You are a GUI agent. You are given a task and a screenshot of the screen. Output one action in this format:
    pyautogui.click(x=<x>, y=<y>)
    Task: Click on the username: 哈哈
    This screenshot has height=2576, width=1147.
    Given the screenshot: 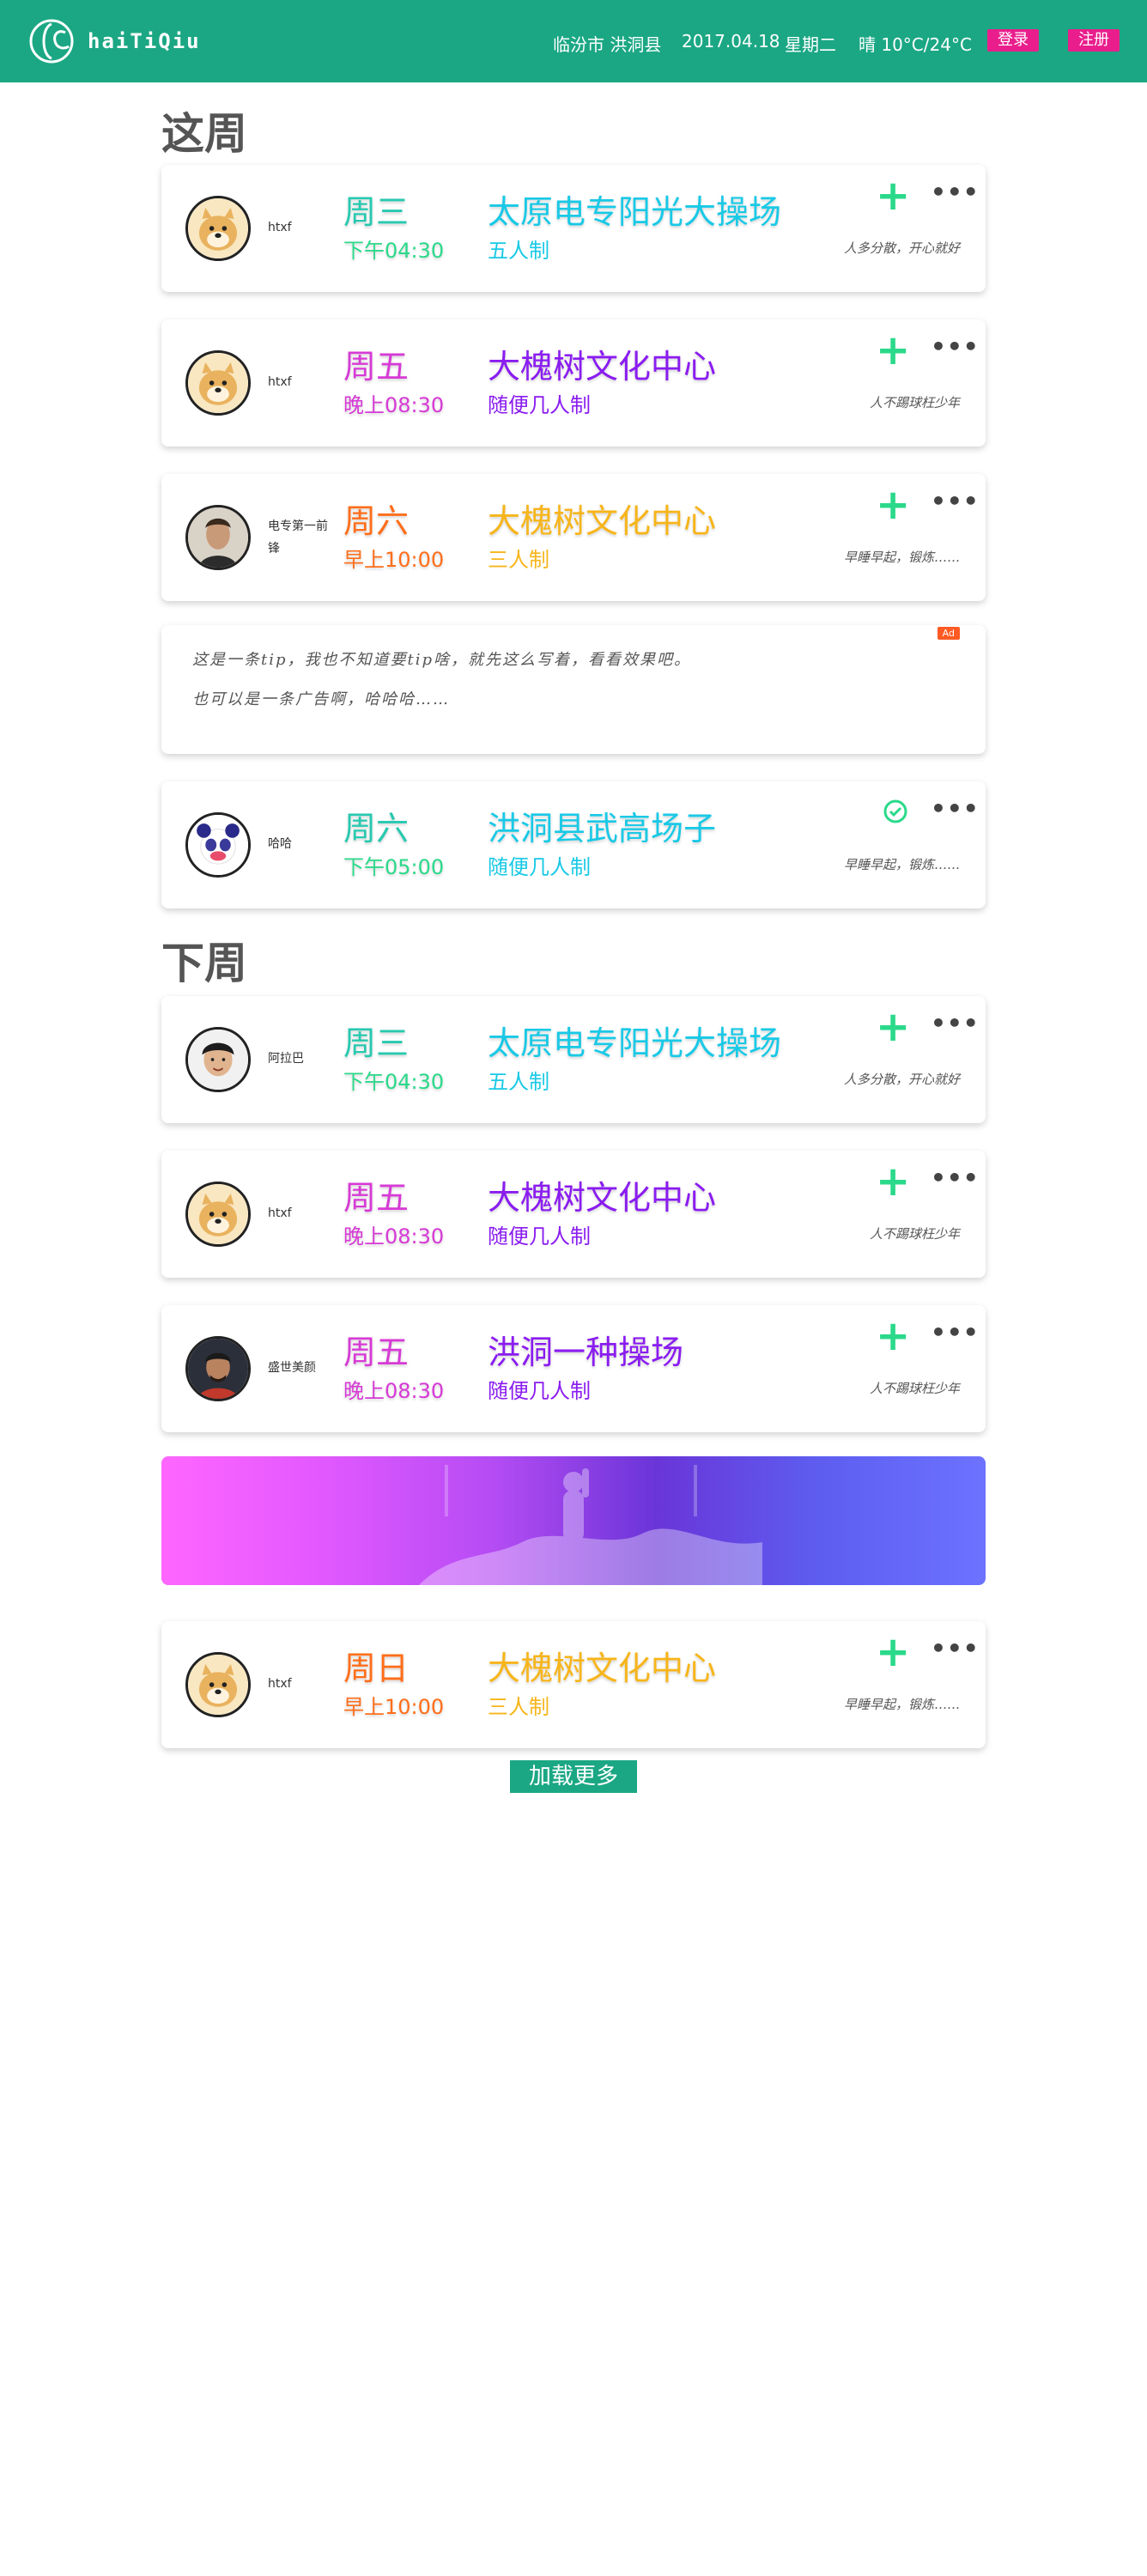 What is the action you would take?
    pyautogui.click(x=280, y=844)
    